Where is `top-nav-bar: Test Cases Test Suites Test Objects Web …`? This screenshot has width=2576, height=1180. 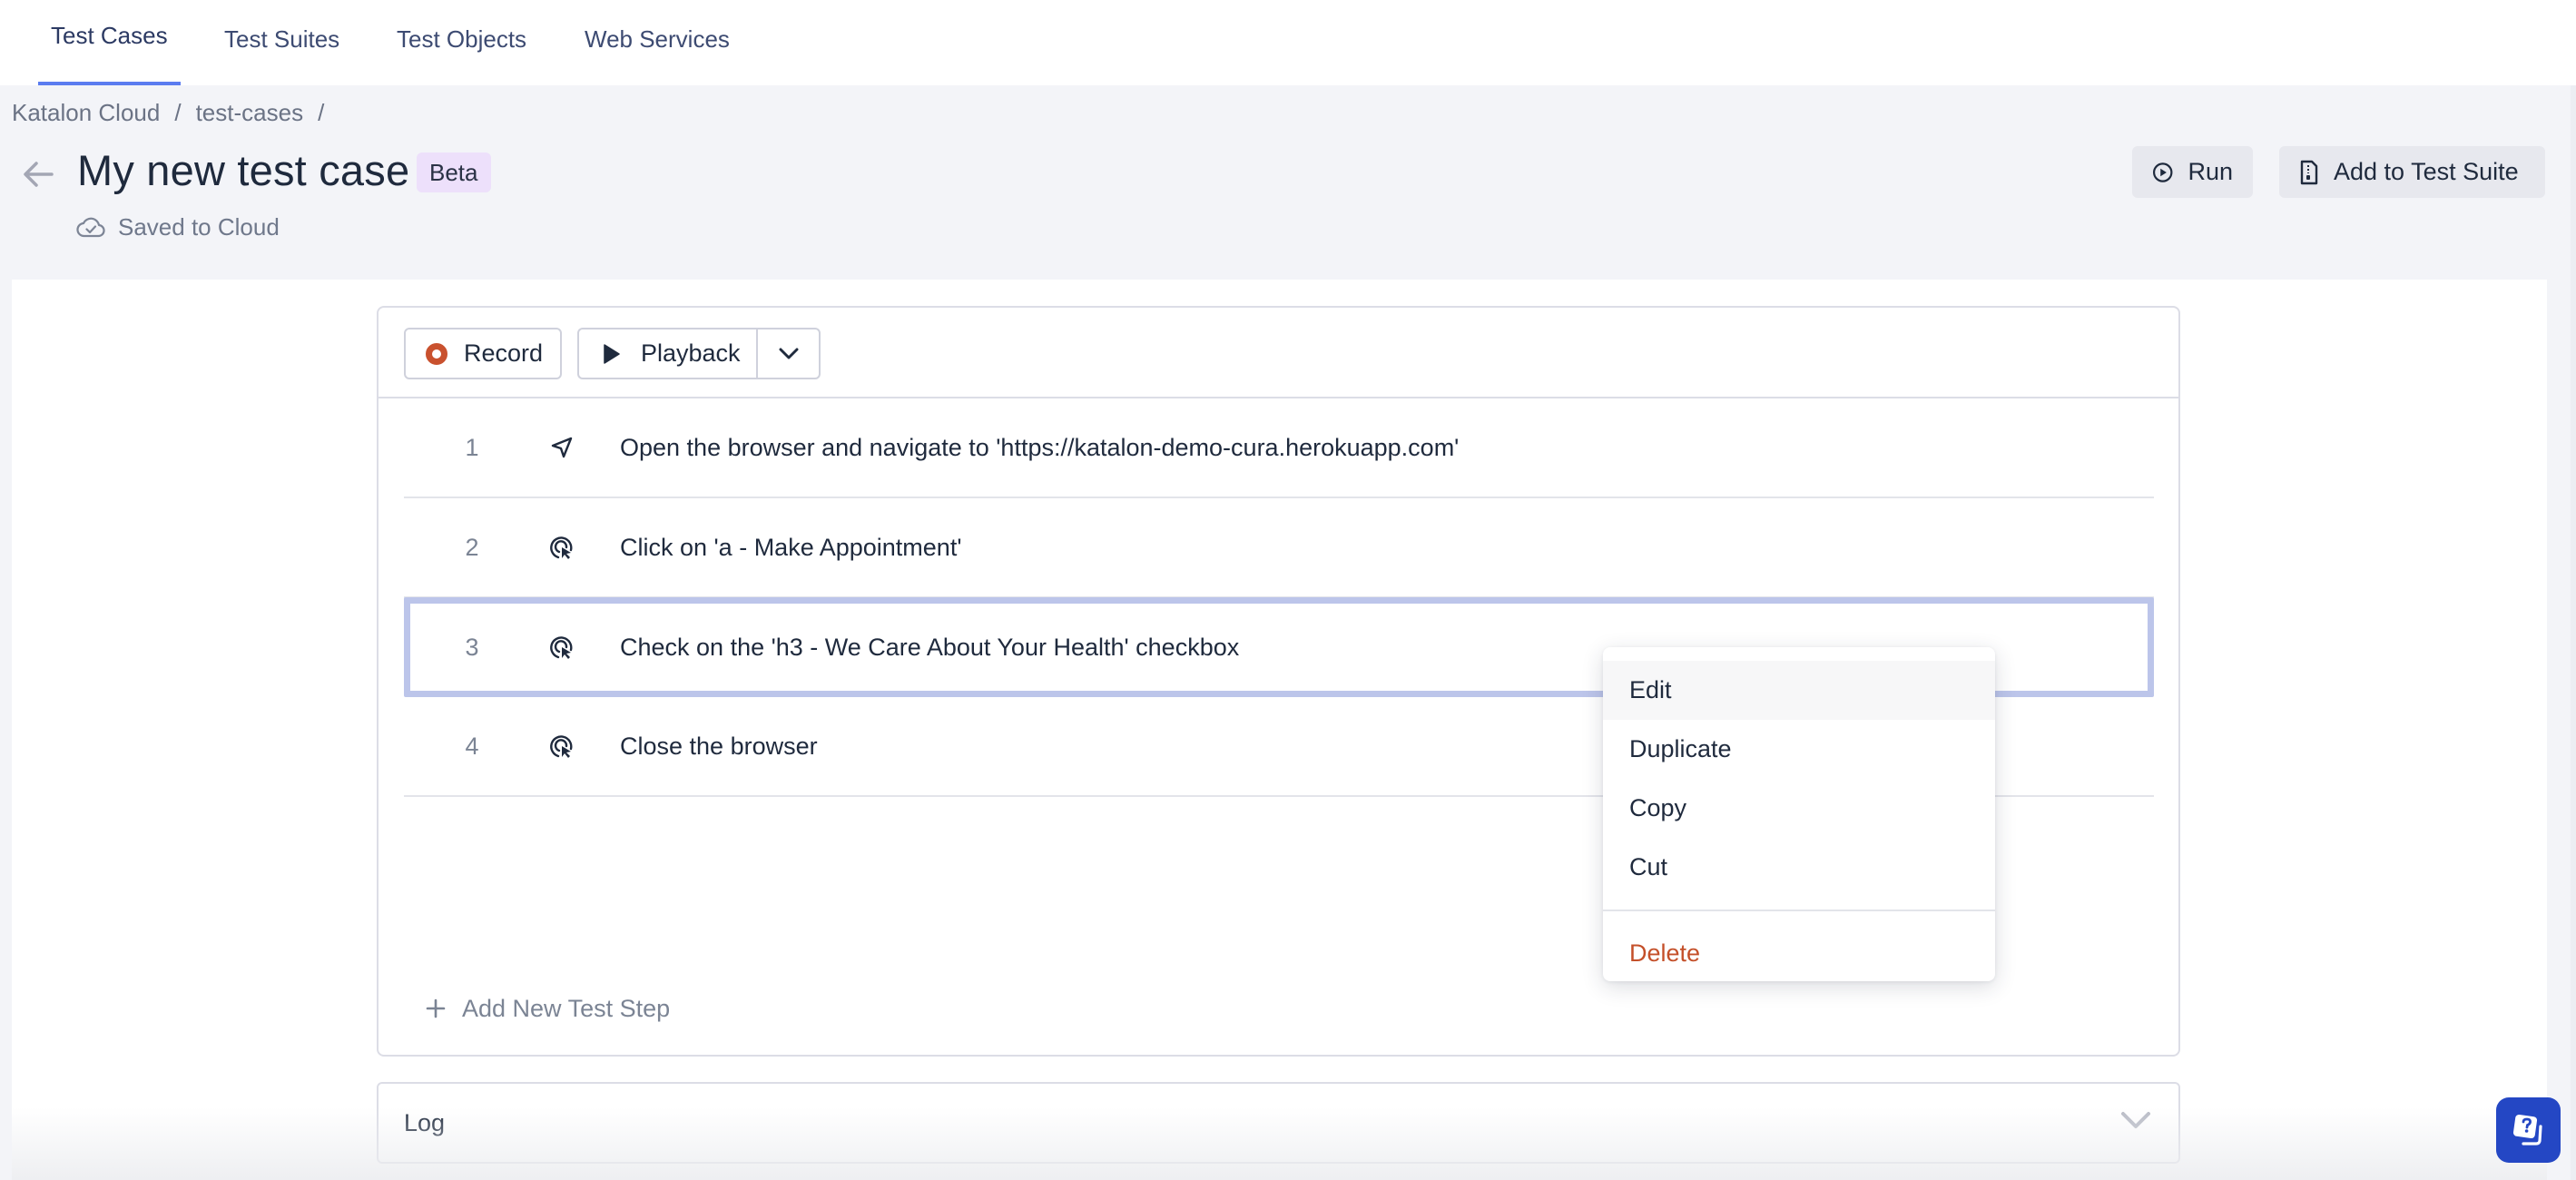 top-nav-bar: Test Cases Test Suites Test Objects Web … is located at coordinates (1288, 42).